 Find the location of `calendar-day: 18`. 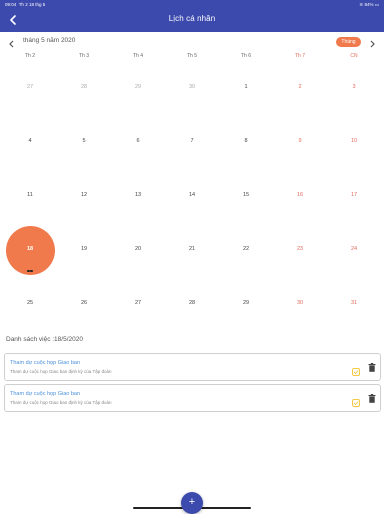

calendar-day: 18 is located at coordinates (30, 252).